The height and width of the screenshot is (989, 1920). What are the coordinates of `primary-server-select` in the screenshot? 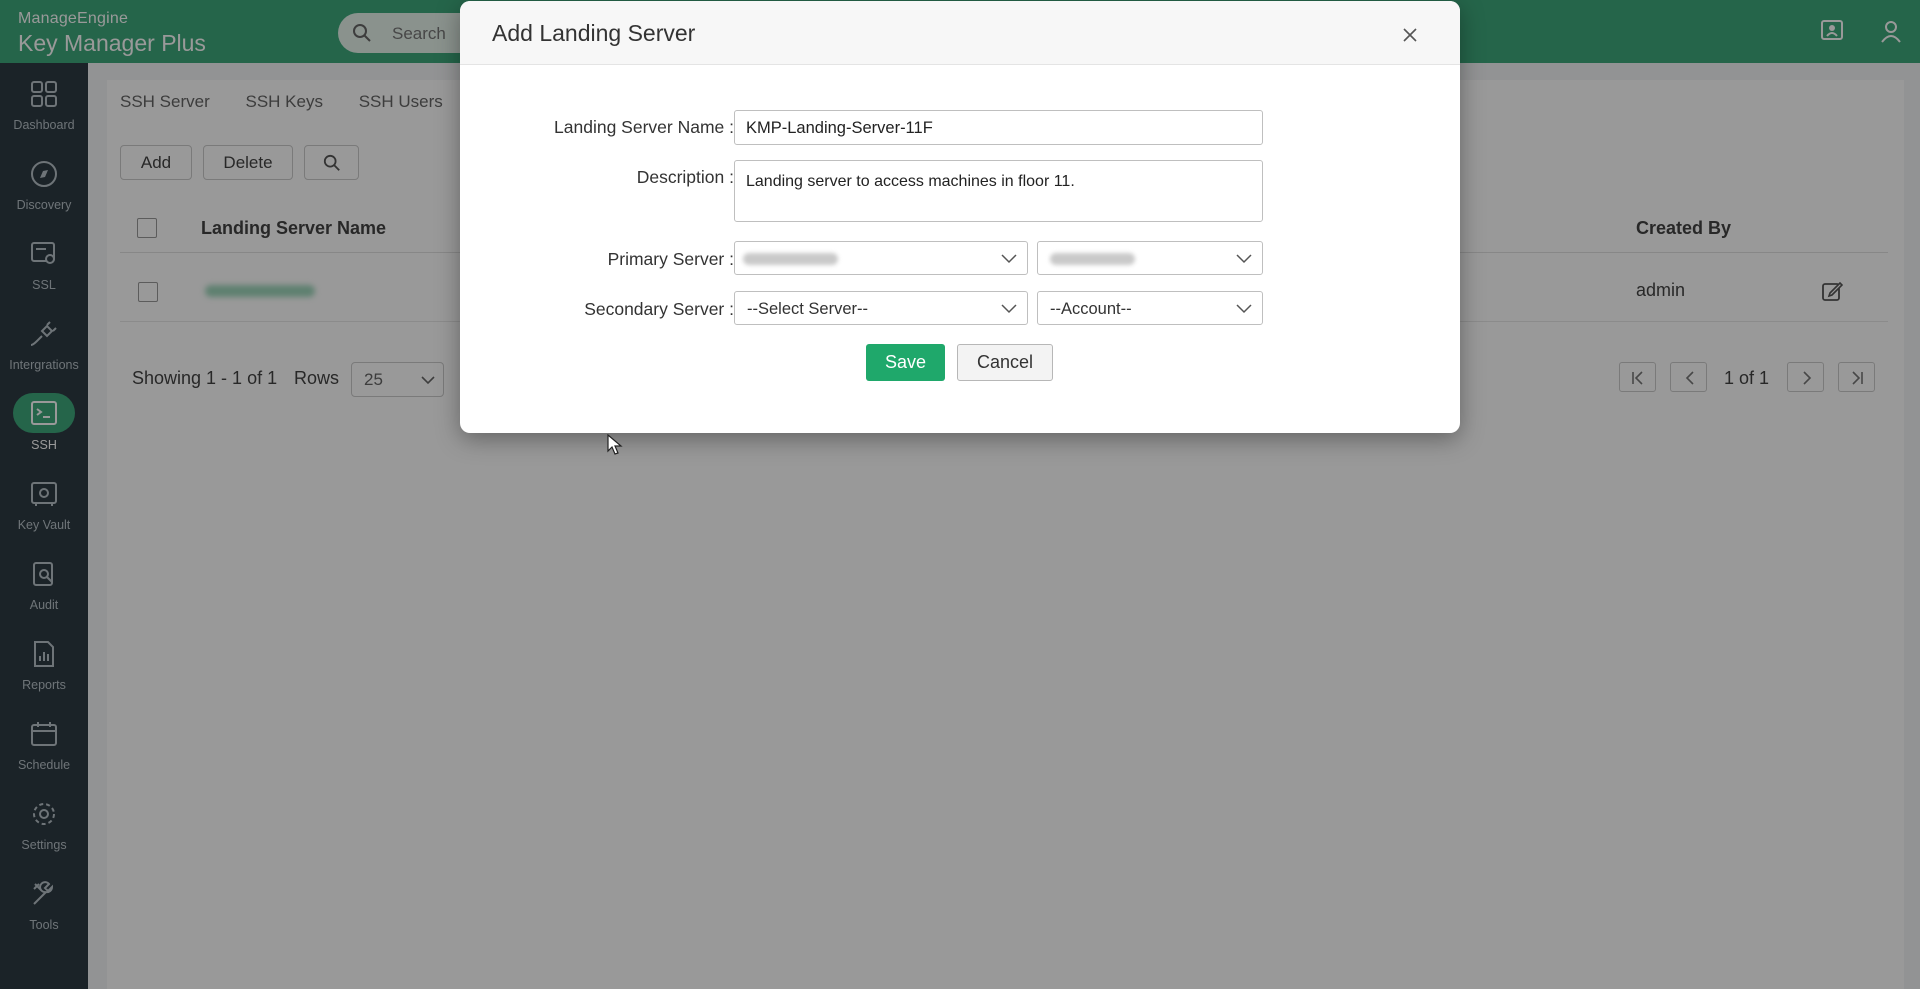 It's located at (881, 258).